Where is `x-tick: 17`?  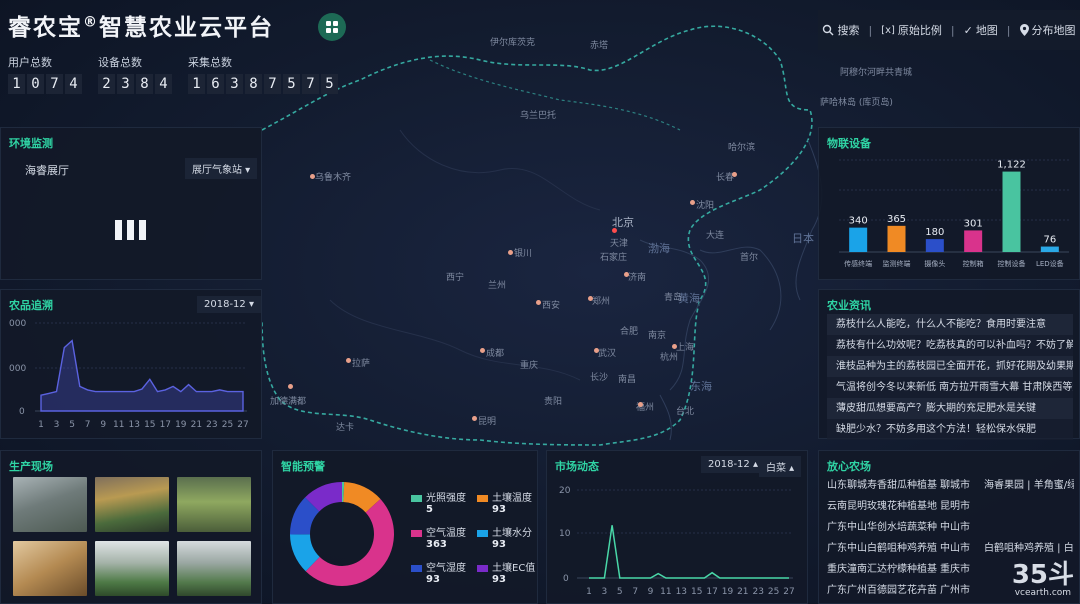
x-tick: 17 is located at coordinates (711, 592).